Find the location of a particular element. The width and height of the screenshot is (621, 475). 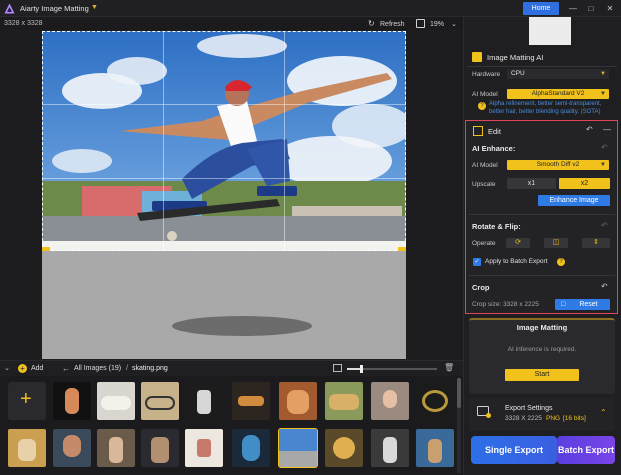

result-preview-thumbnail is located at coordinates (550, 31).